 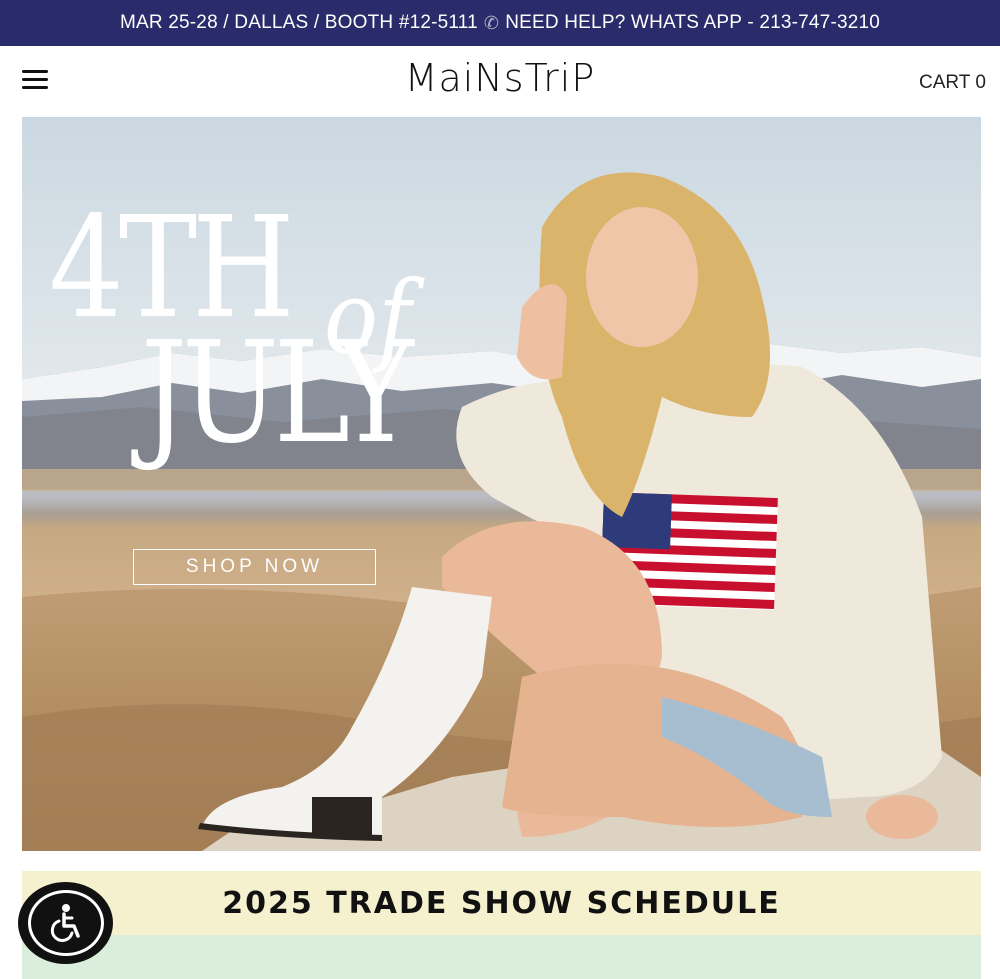 What do you see at coordinates (298, 22) in the screenshot?
I see `announcement-event-text: MAR 25-28 / DALLAS / BOOTH #12-5111` at bounding box center [298, 22].